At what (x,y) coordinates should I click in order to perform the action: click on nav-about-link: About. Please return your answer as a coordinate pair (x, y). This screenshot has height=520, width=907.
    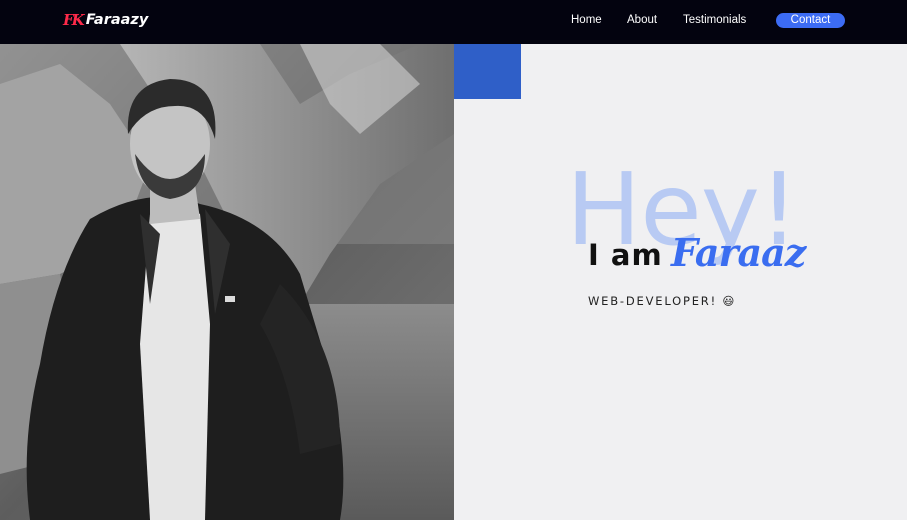
    Looking at the image, I should click on (642, 20).